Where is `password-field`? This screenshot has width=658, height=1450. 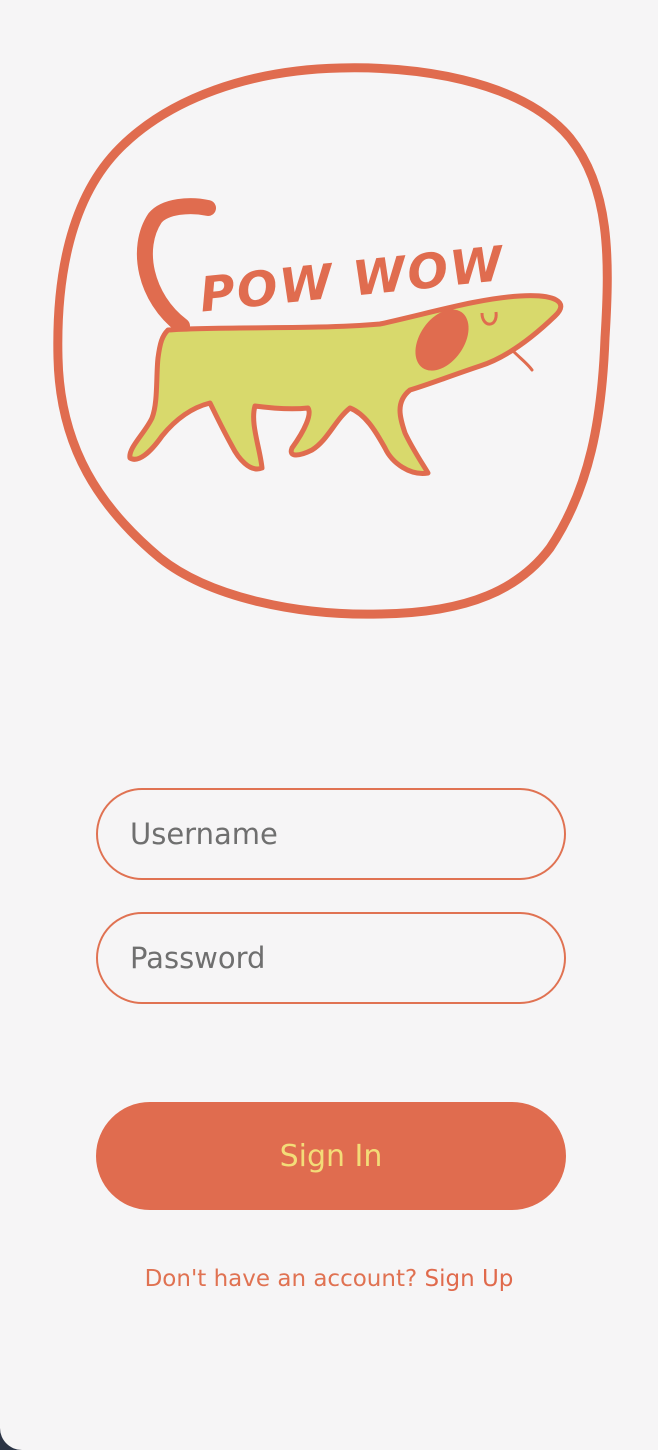 password-field is located at coordinates (331, 958).